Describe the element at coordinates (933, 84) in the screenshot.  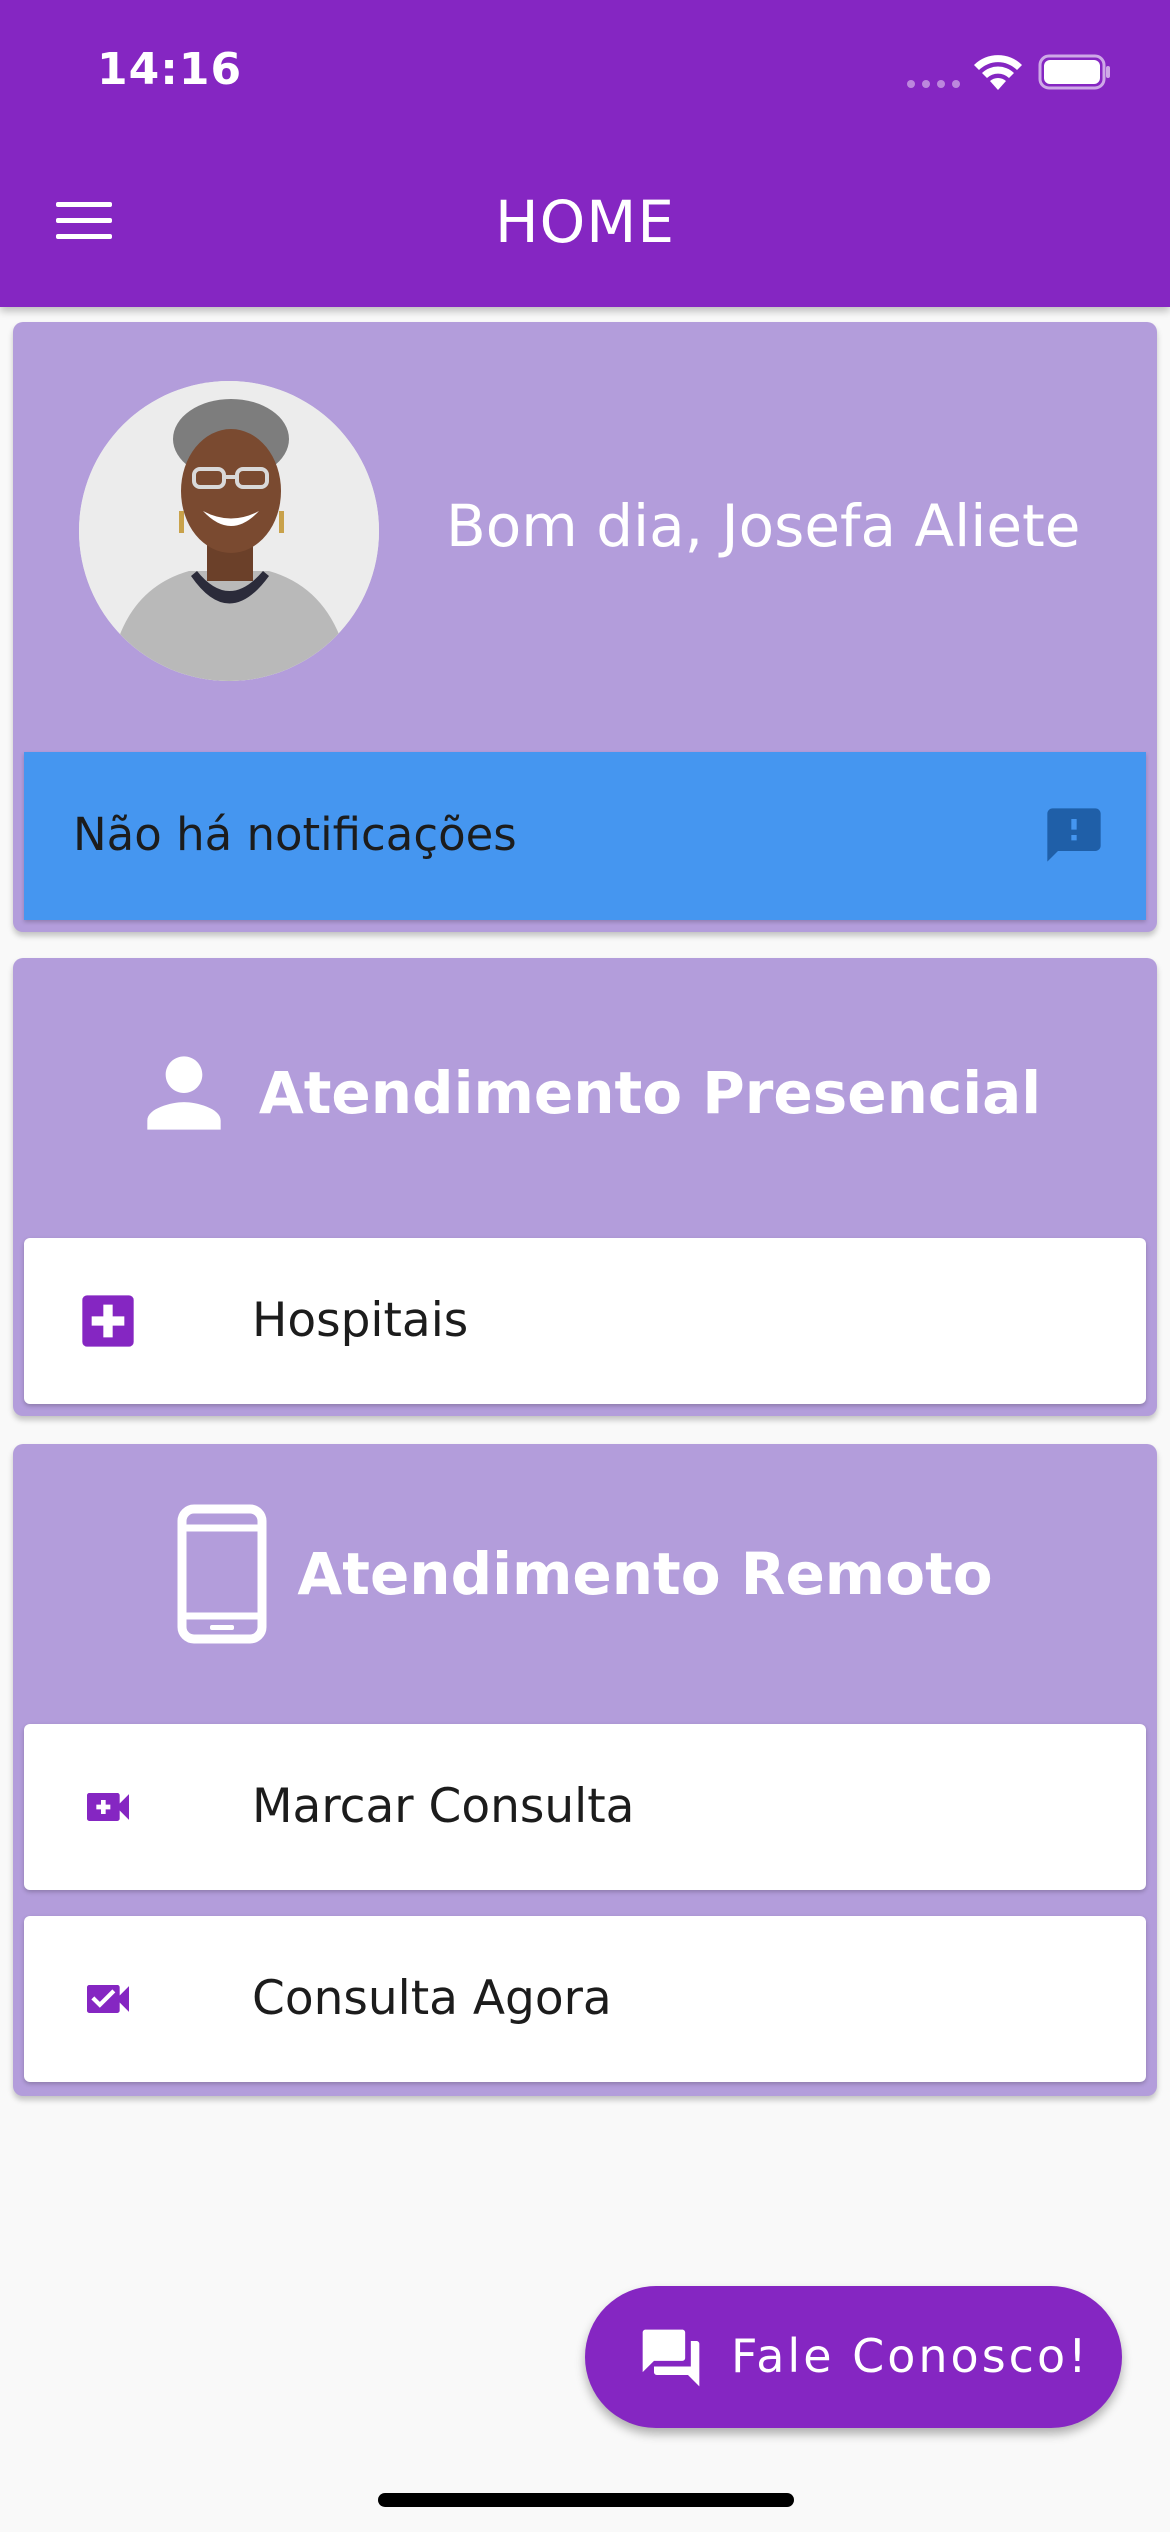
I see `cellular-signal-icon` at that location.